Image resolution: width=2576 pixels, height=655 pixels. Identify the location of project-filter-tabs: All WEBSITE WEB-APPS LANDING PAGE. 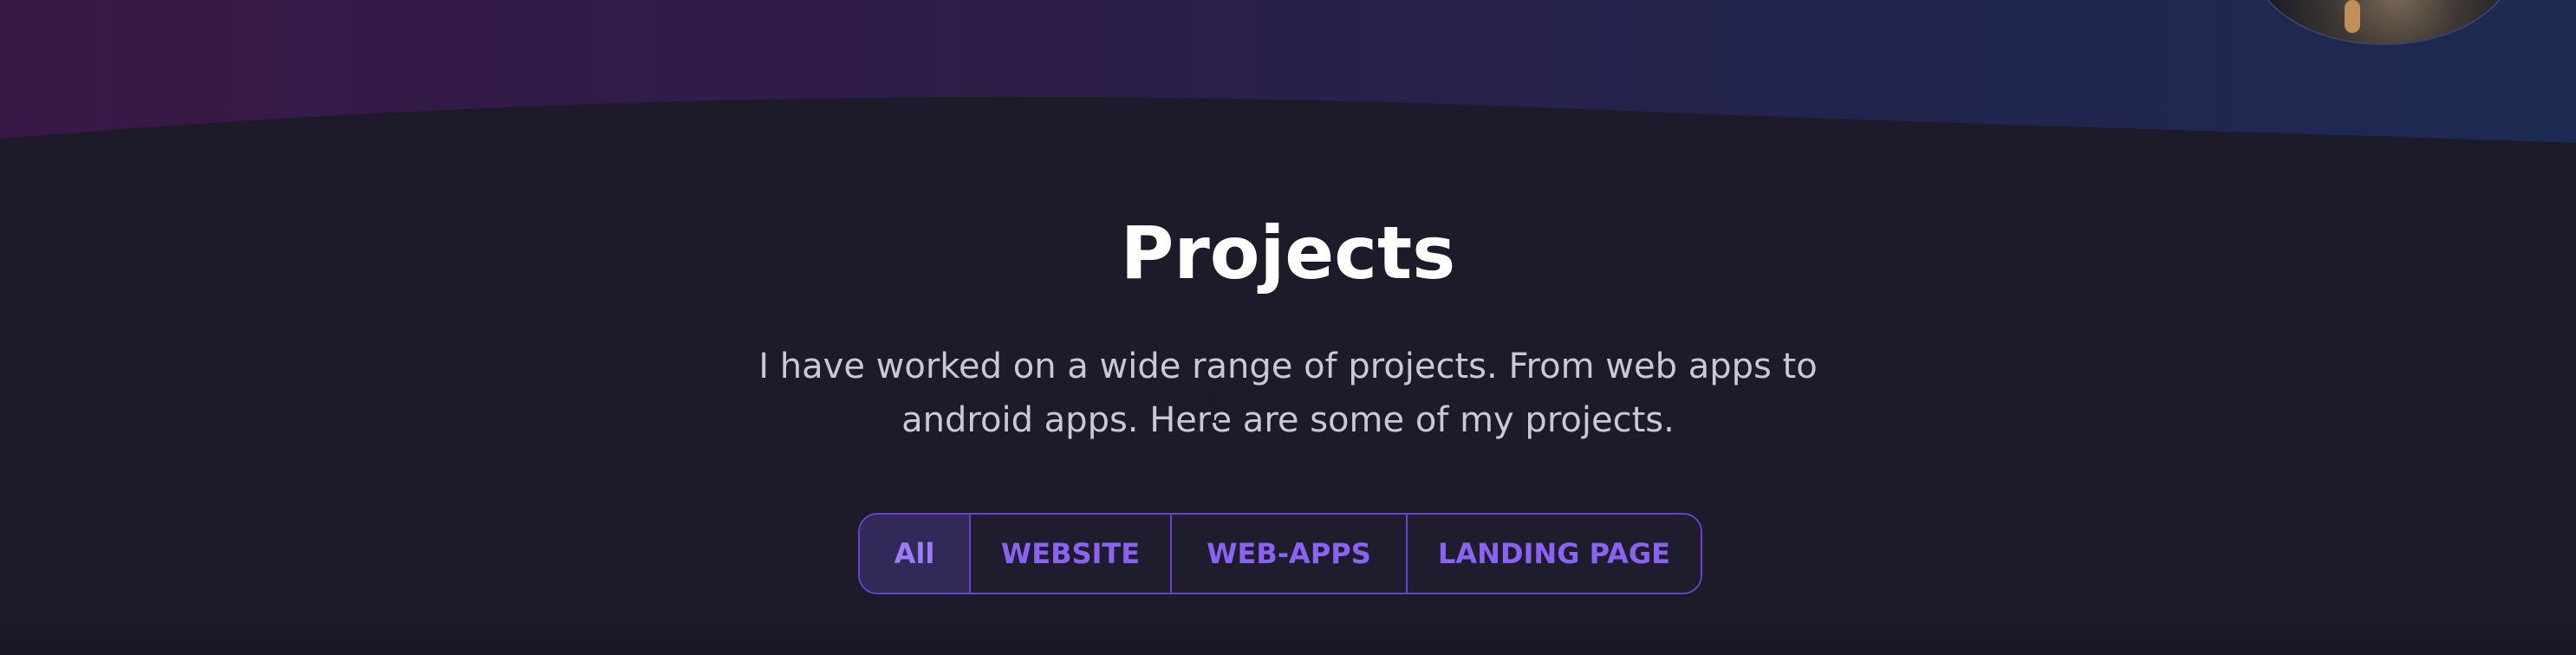
(1280, 553).